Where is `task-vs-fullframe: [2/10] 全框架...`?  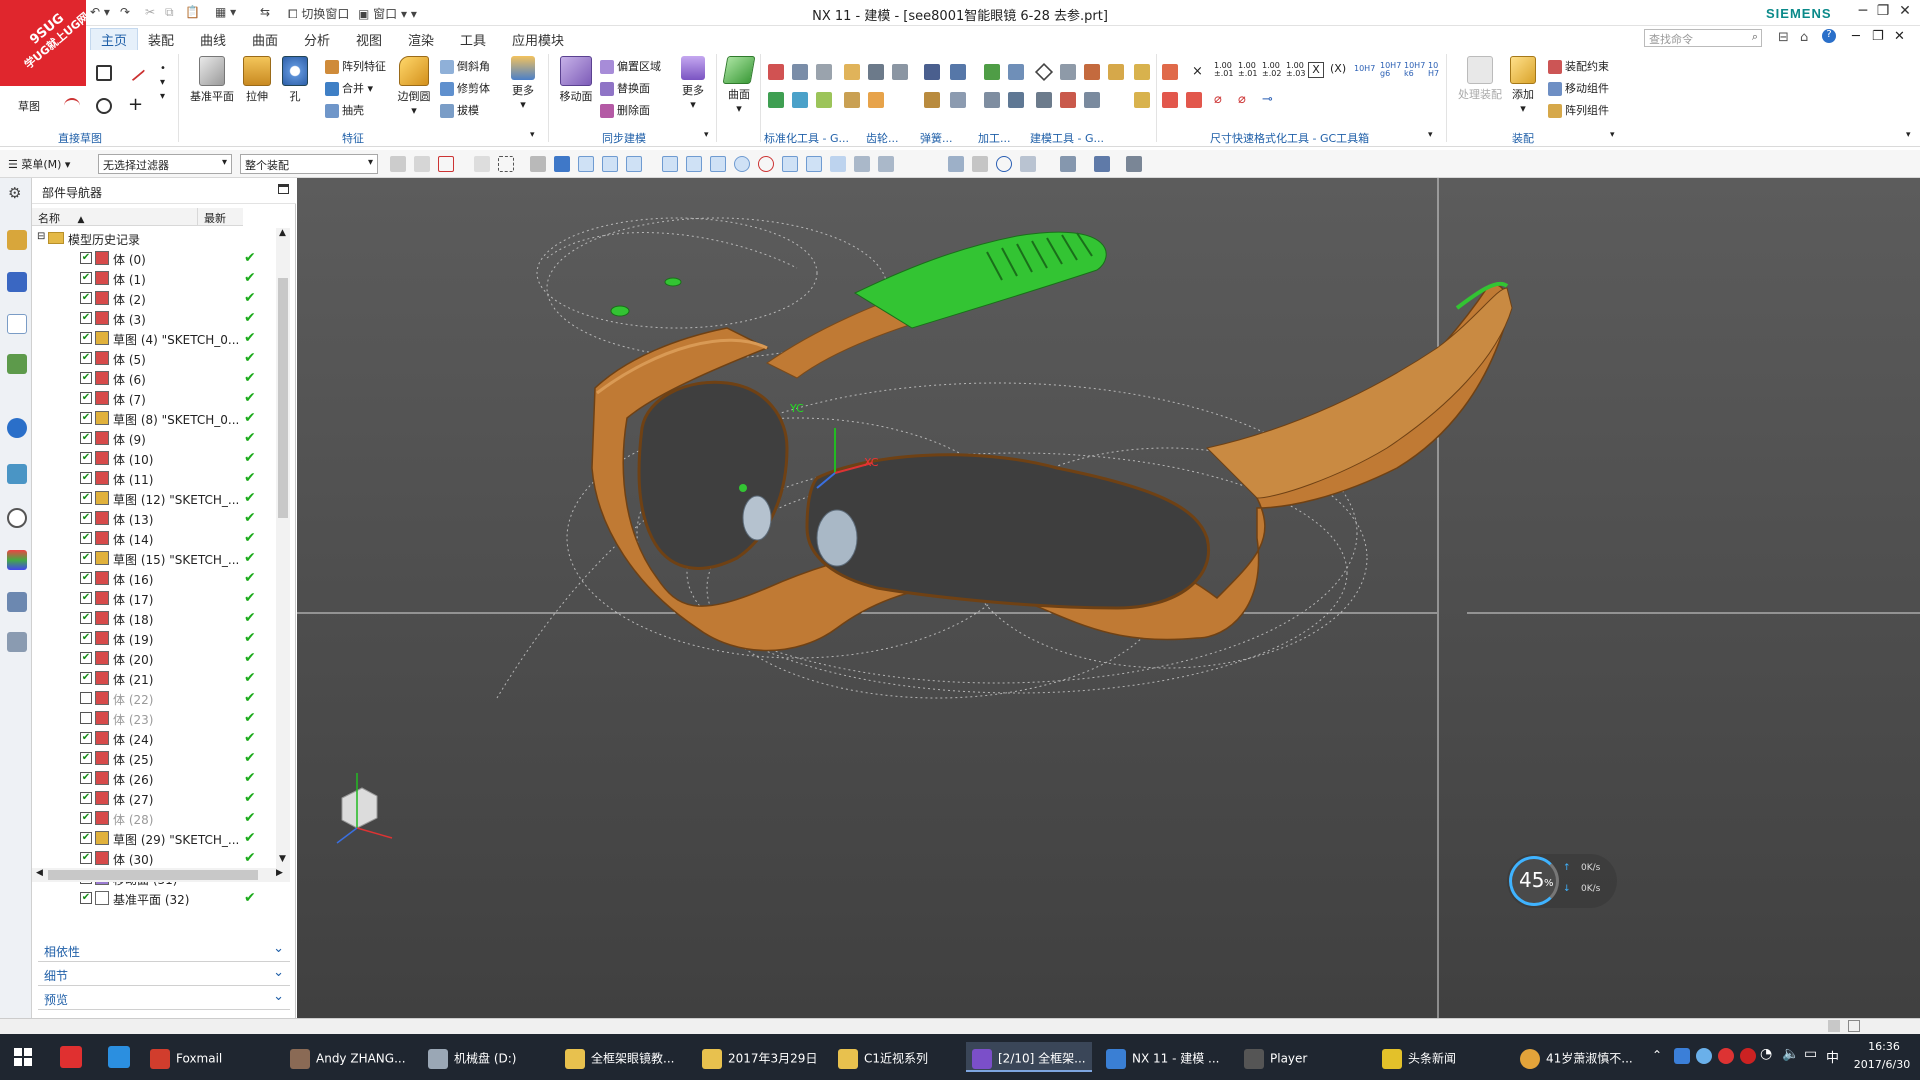
task-vs-fullframe: [2/10] 全框架... is located at coordinates (1029, 1057).